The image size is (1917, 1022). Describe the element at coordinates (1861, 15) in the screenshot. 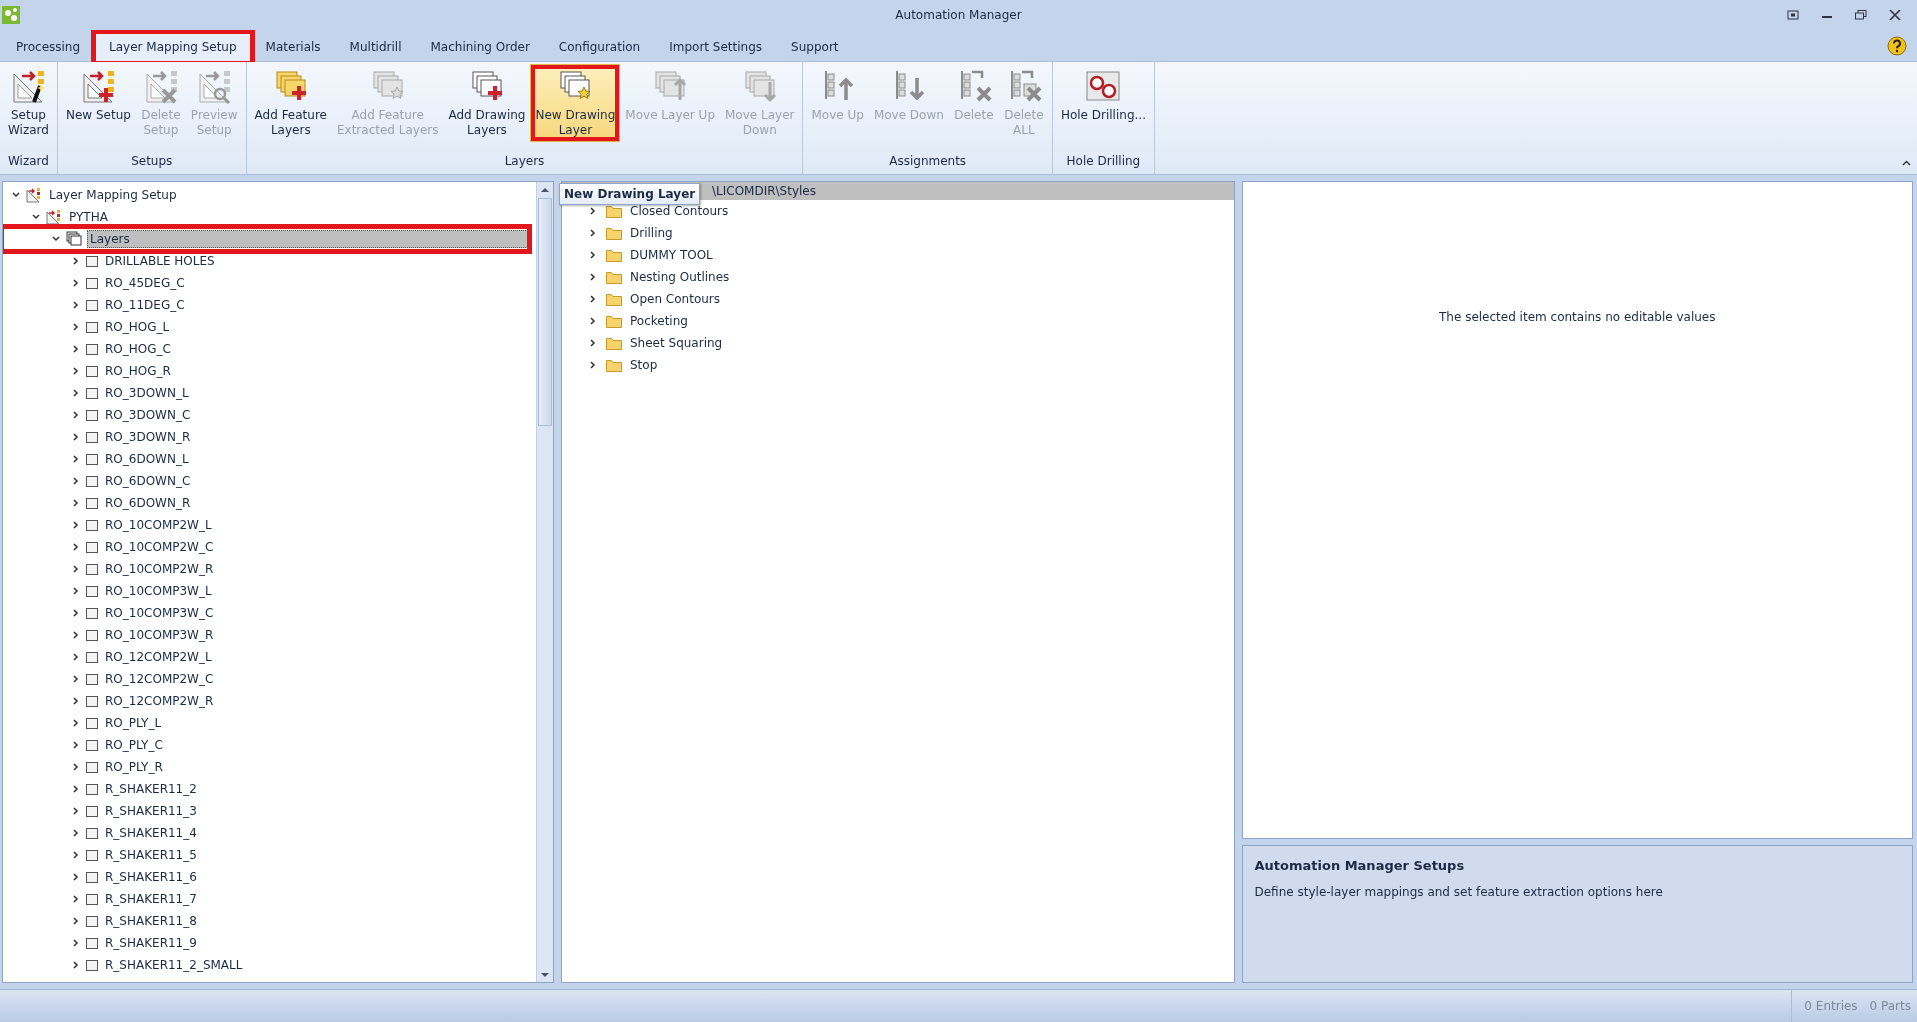

I see `restore-icon` at that location.